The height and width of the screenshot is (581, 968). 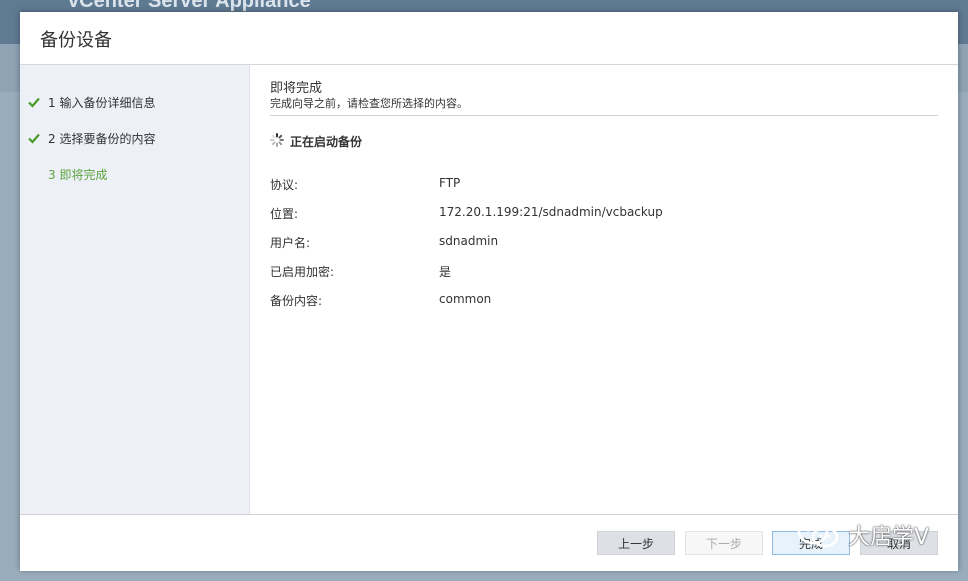 What do you see at coordinates (302, 272) in the screenshot?
I see `detail-key: 已启用加密:` at bounding box center [302, 272].